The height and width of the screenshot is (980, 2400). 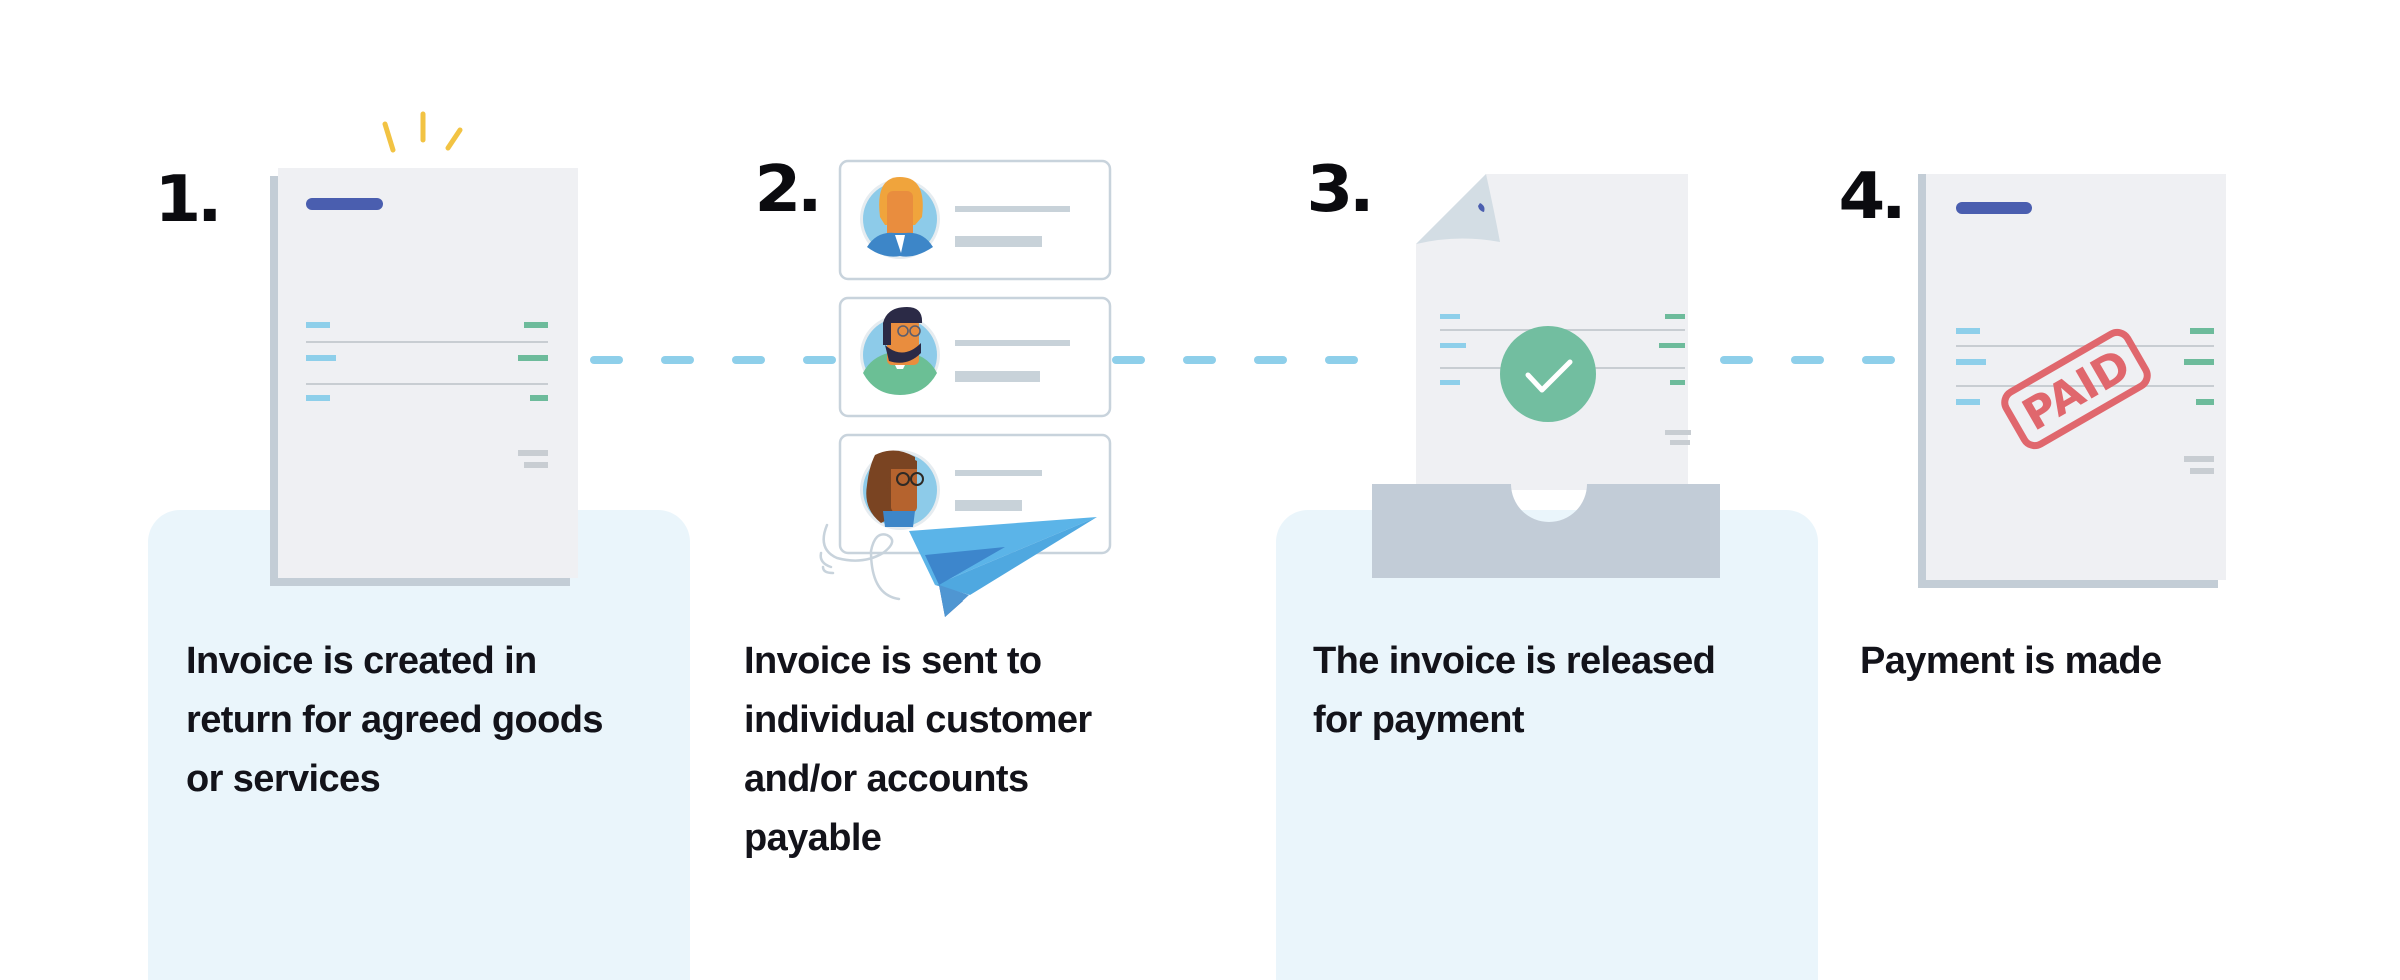 I want to click on step-3-number: 3., so click(x=1340, y=190).